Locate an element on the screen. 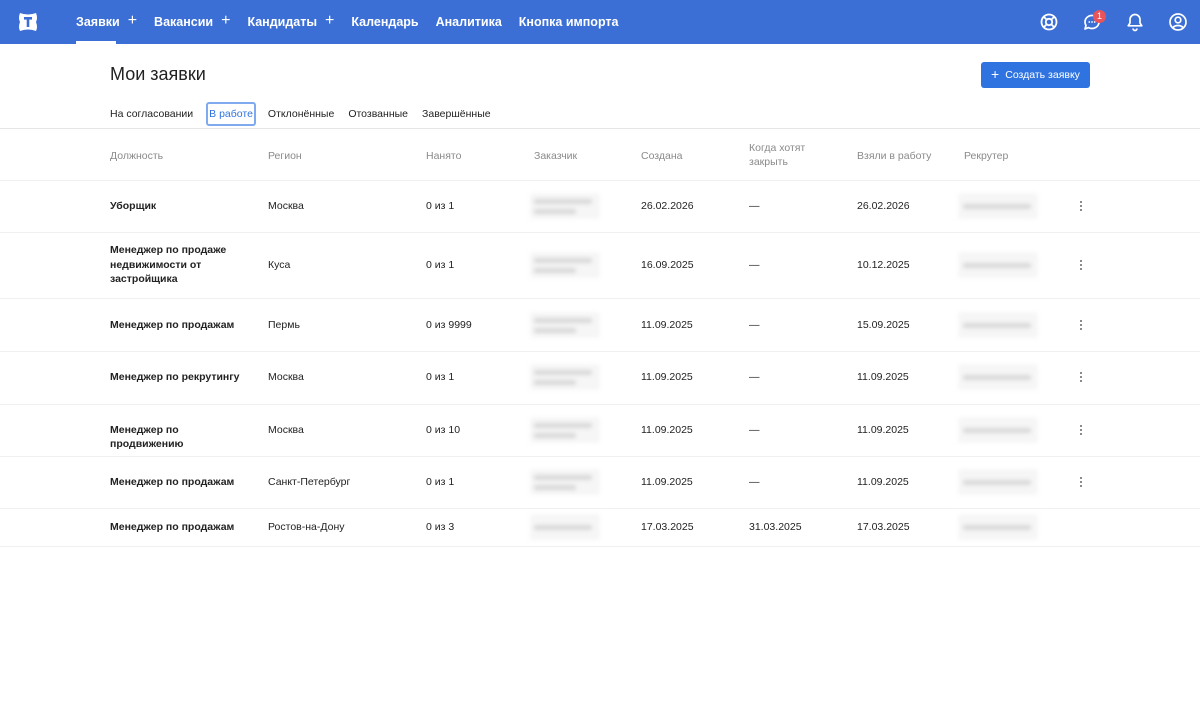 The image size is (1200, 703). column-header-created: Создана is located at coordinates (662, 156).